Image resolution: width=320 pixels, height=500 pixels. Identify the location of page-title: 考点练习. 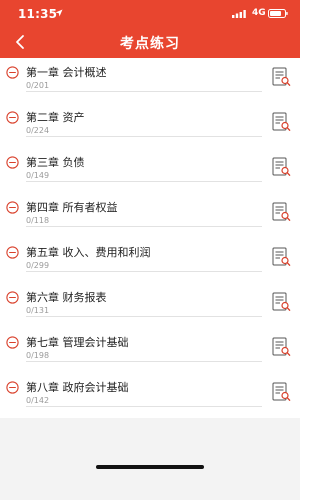
(150, 44).